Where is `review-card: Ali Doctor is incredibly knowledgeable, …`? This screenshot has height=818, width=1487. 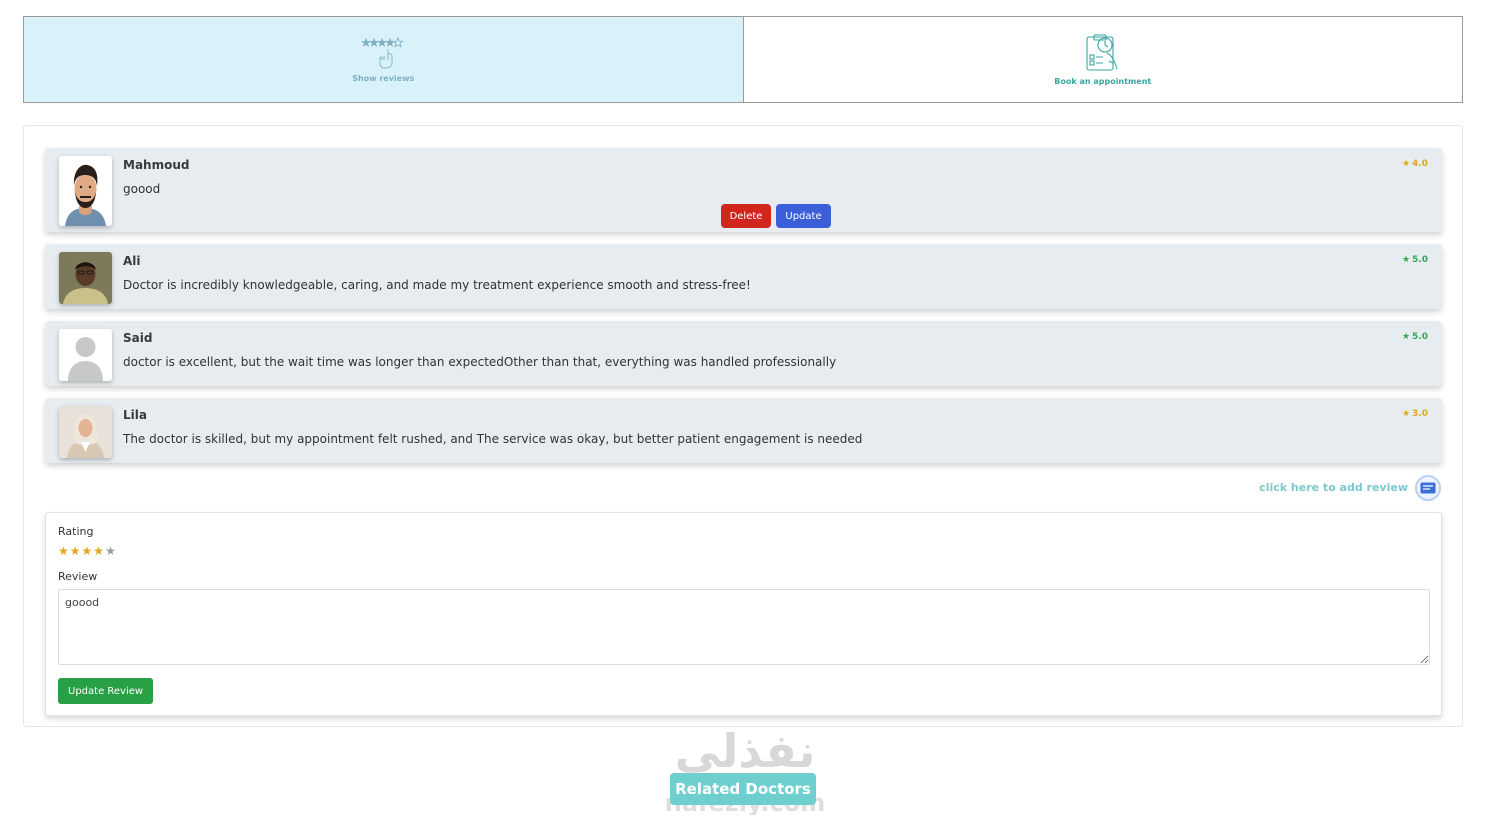
review-card: Ali Doctor is incredibly knowledgeable, … is located at coordinates (743, 276).